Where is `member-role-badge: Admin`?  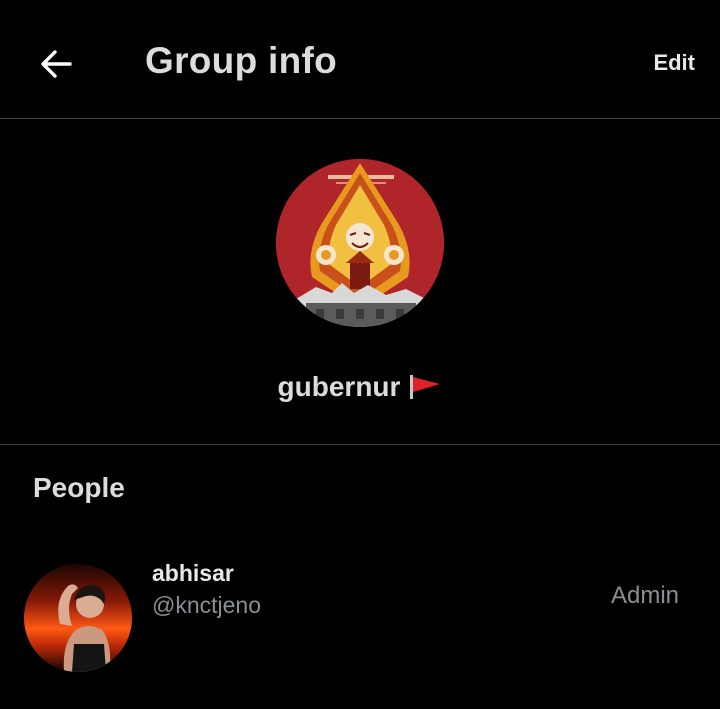
member-role-badge: Admin is located at coordinates (644, 595).